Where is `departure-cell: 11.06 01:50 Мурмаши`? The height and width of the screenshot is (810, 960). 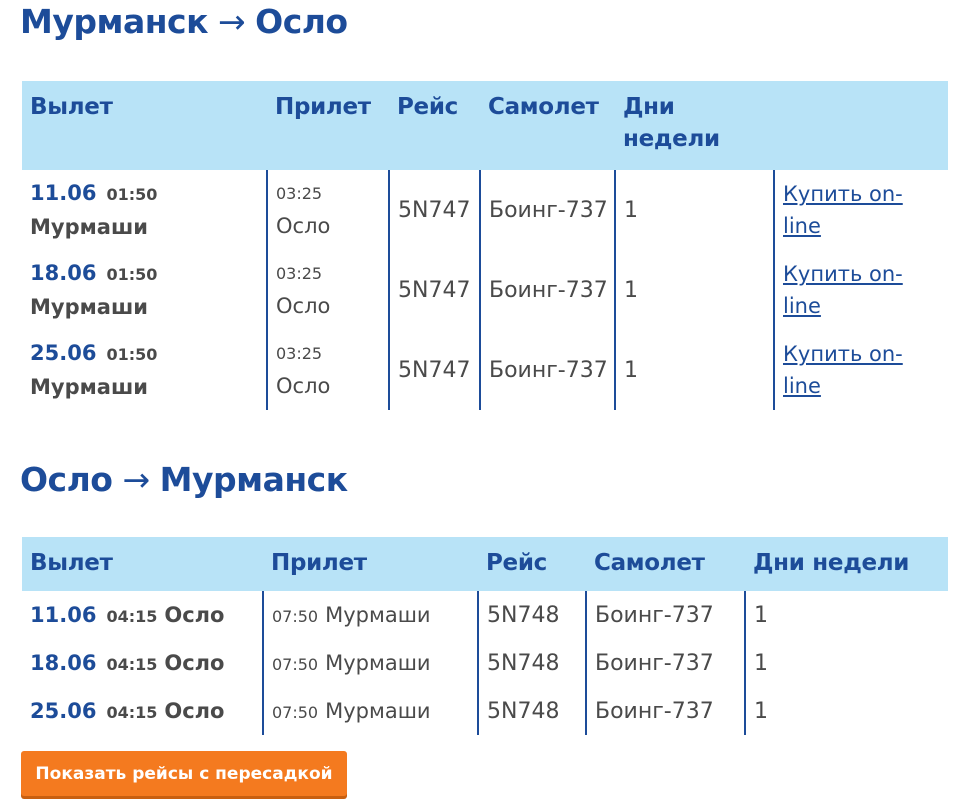 departure-cell: 11.06 01:50 Мурмаши is located at coordinates (144, 210).